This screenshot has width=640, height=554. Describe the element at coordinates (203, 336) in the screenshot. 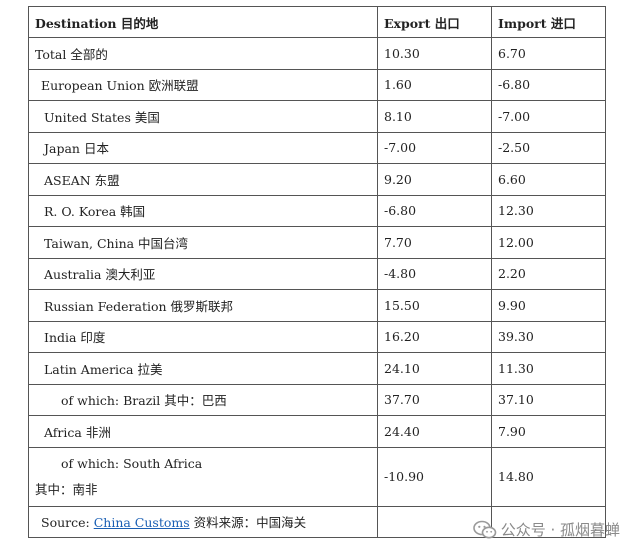

I see `row-label: India 印度` at that location.